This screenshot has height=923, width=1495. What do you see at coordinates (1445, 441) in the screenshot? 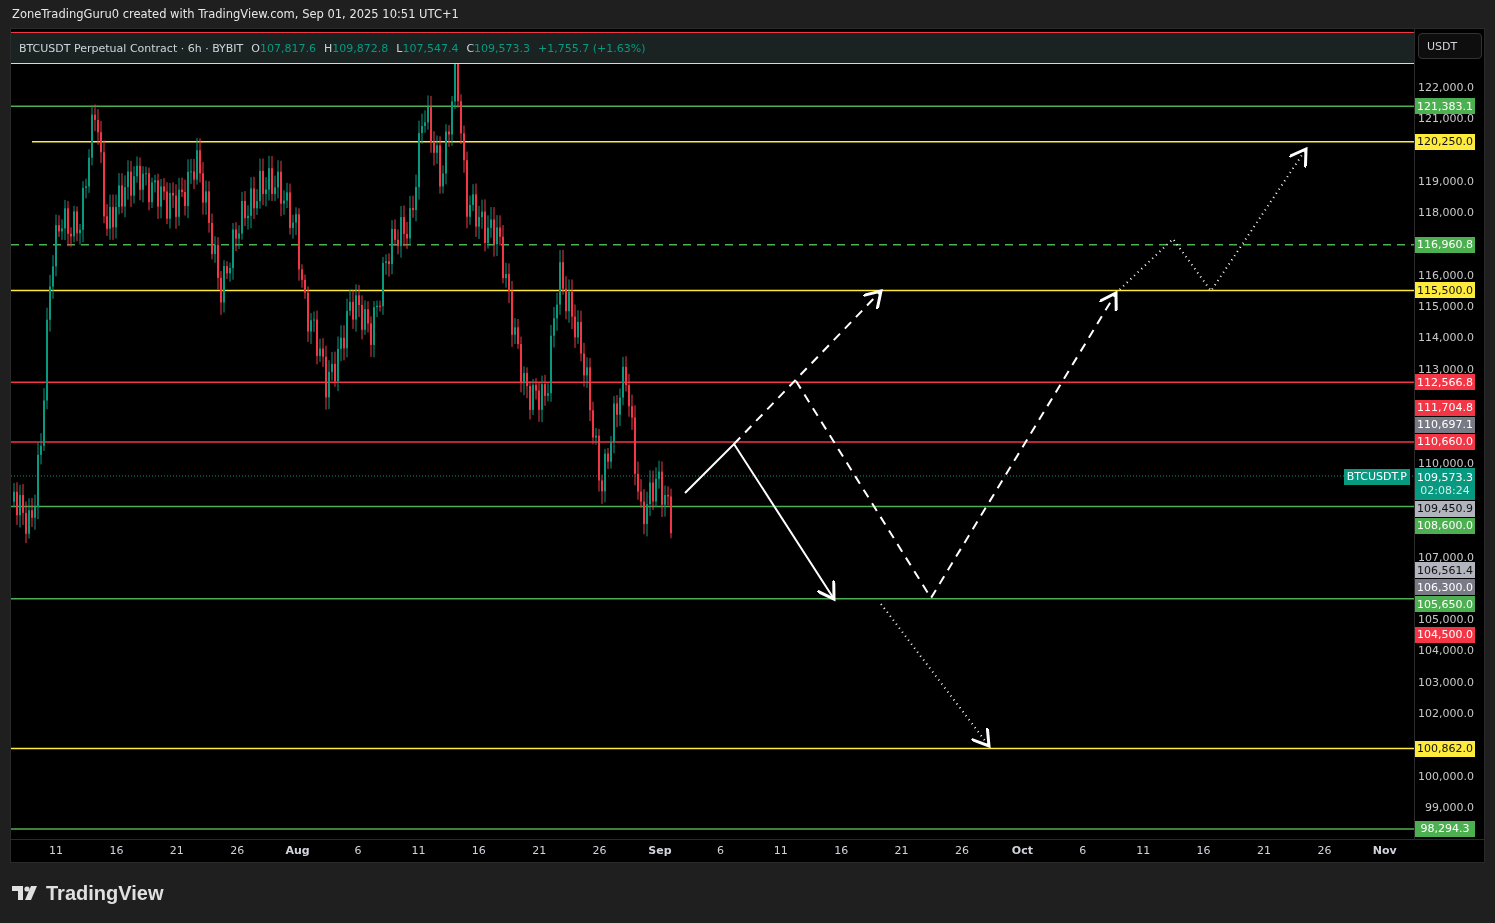
I see `price-tag: 110,660.0` at bounding box center [1445, 441].